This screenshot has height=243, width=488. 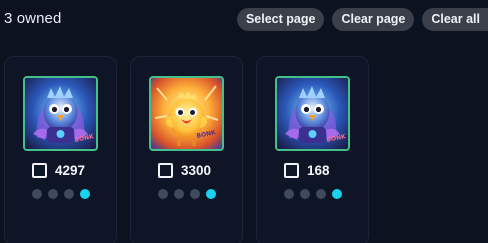 What do you see at coordinates (70, 170) in the screenshot?
I see `token-id: 4297` at bounding box center [70, 170].